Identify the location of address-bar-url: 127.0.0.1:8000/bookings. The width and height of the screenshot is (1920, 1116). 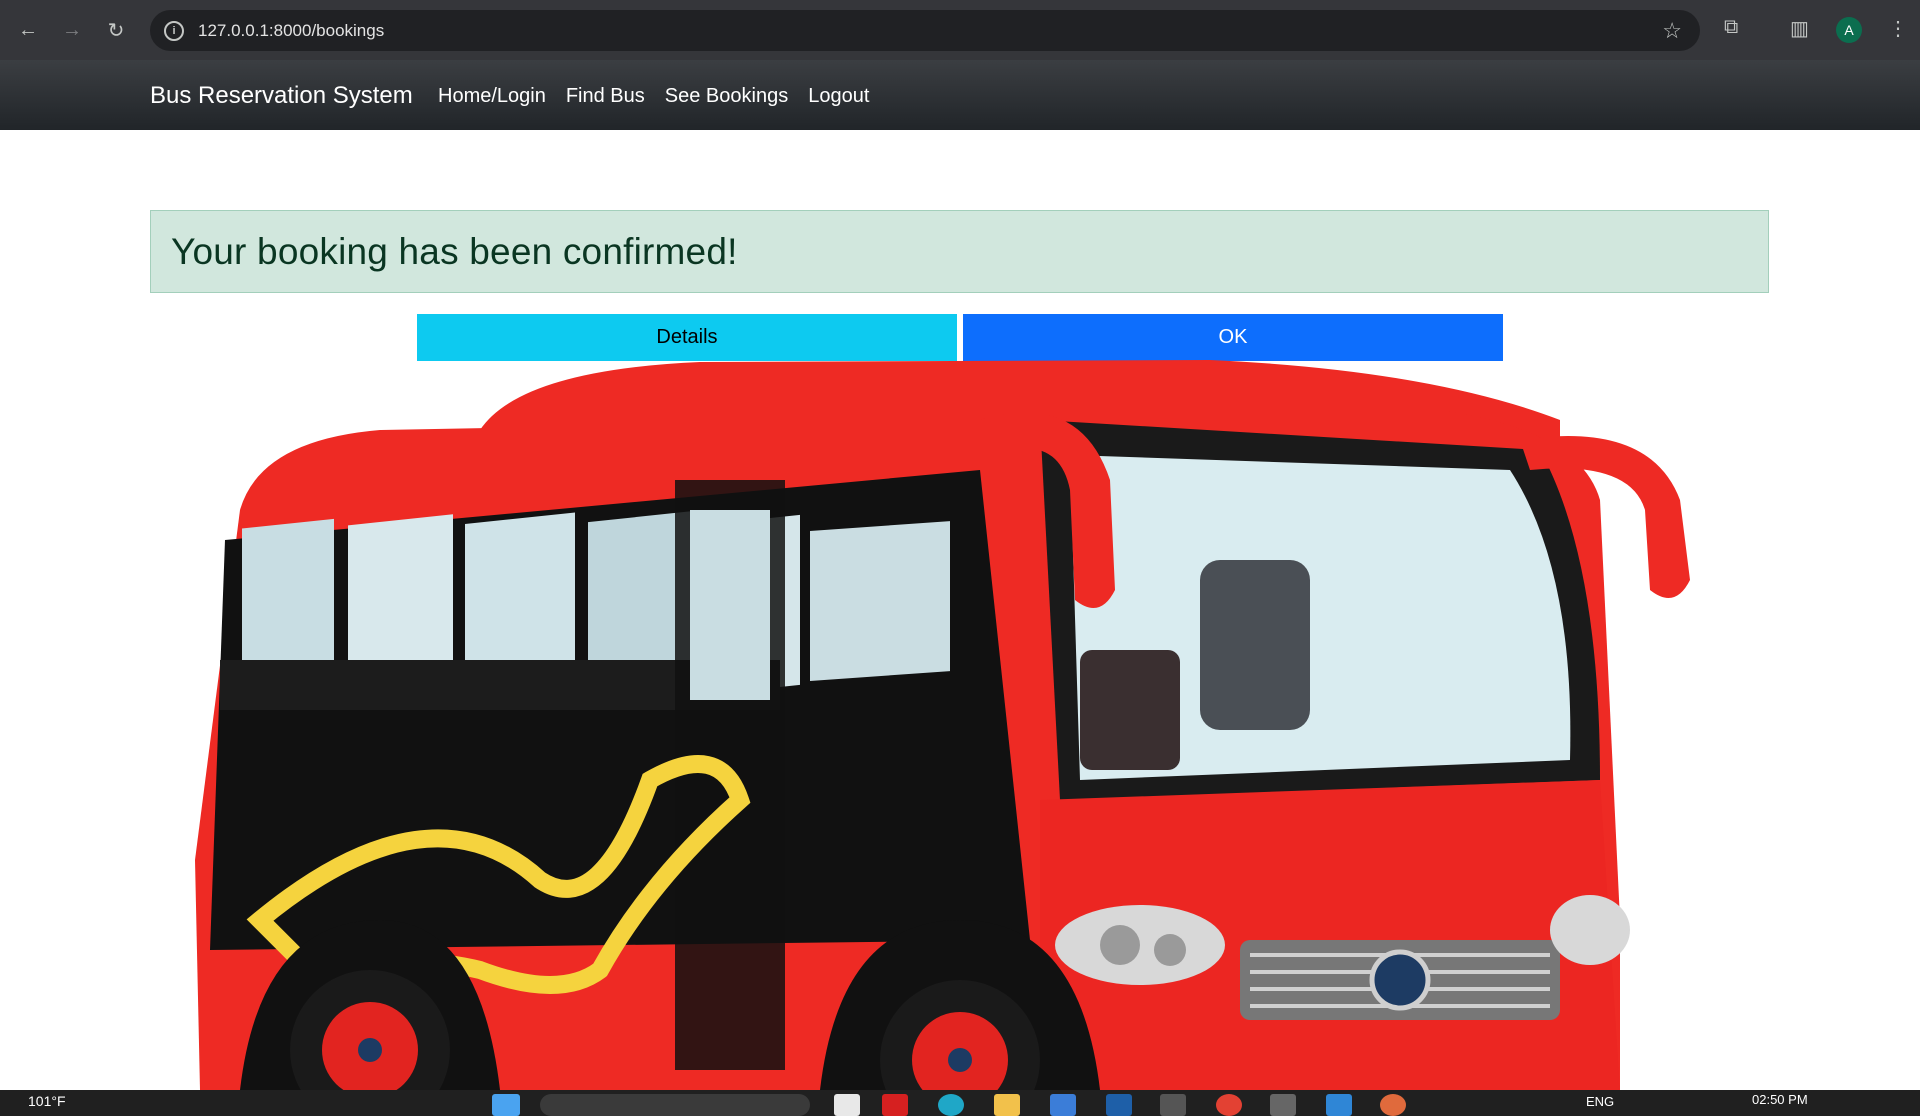
(291, 31).